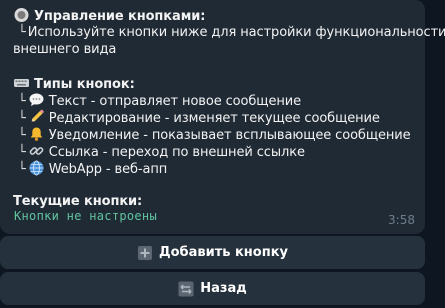 The image size is (445, 308). I want to click on radio-button-icon, so click(21, 15).